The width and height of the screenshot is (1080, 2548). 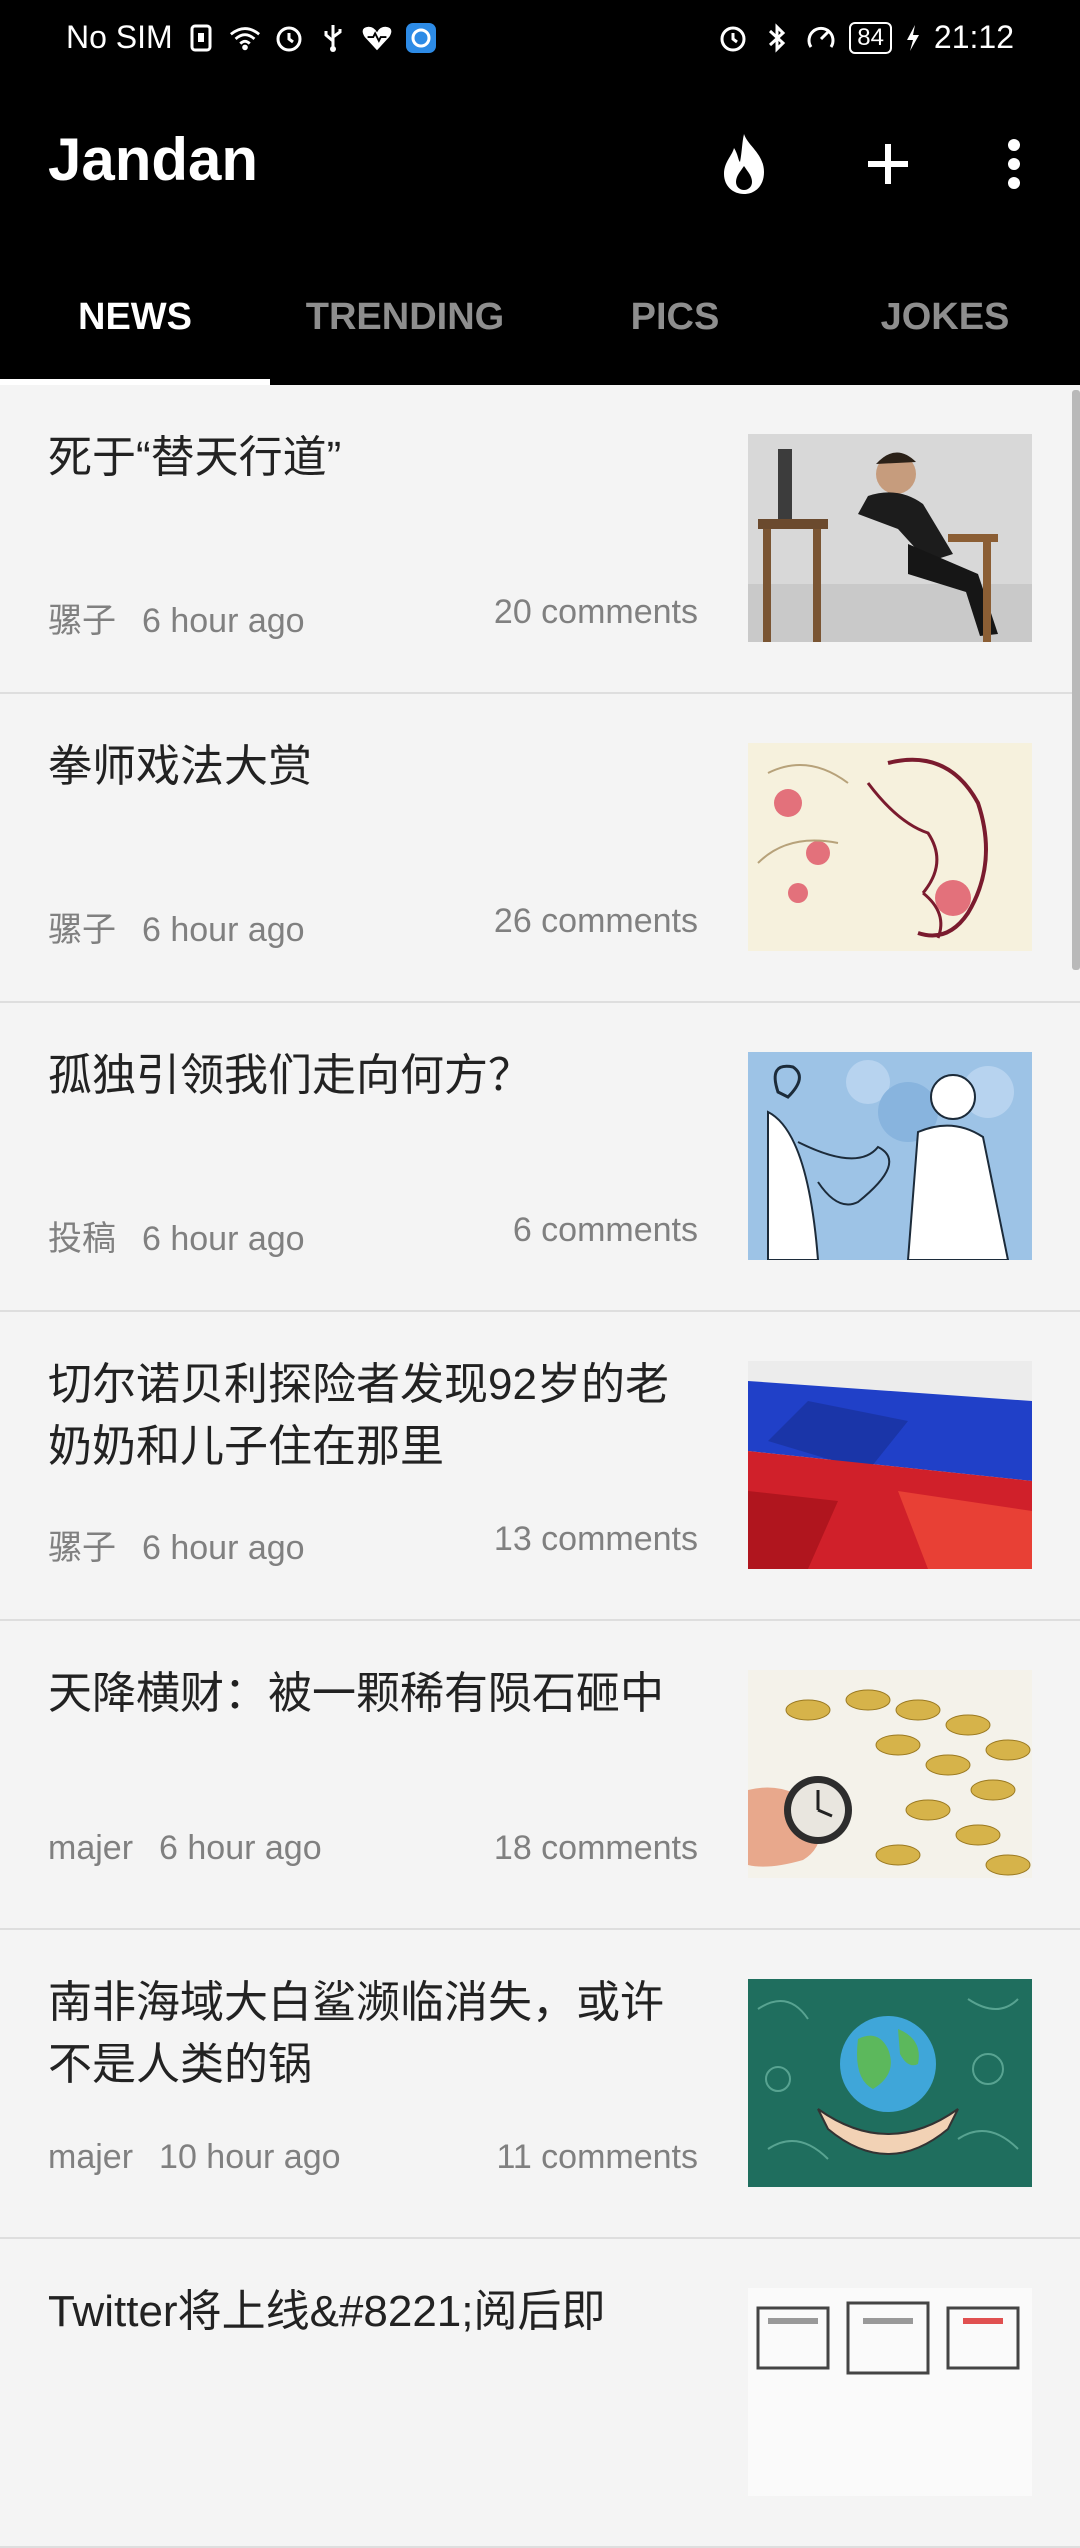 I want to click on wifi-icon, so click(x=245, y=38).